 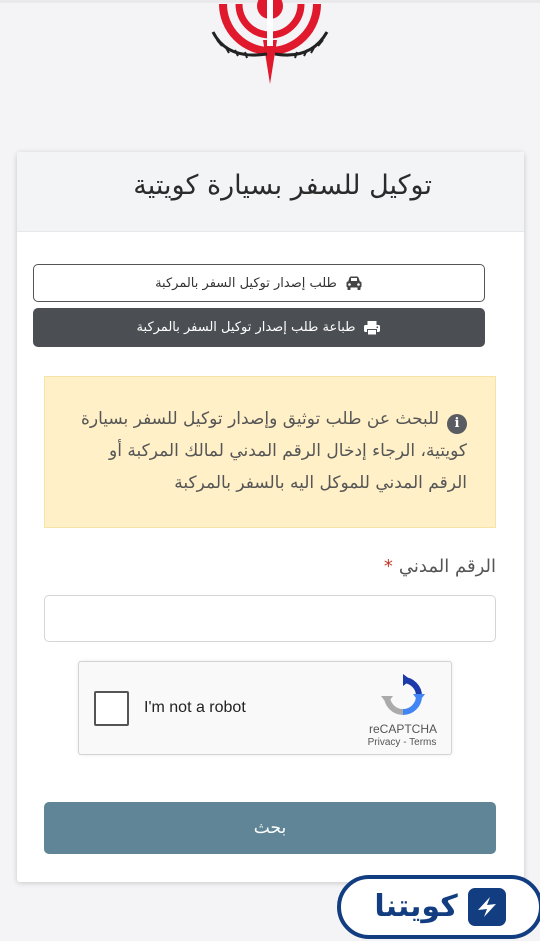 I want to click on recaptcha-links: Privacy - Terms, so click(x=402, y=742).